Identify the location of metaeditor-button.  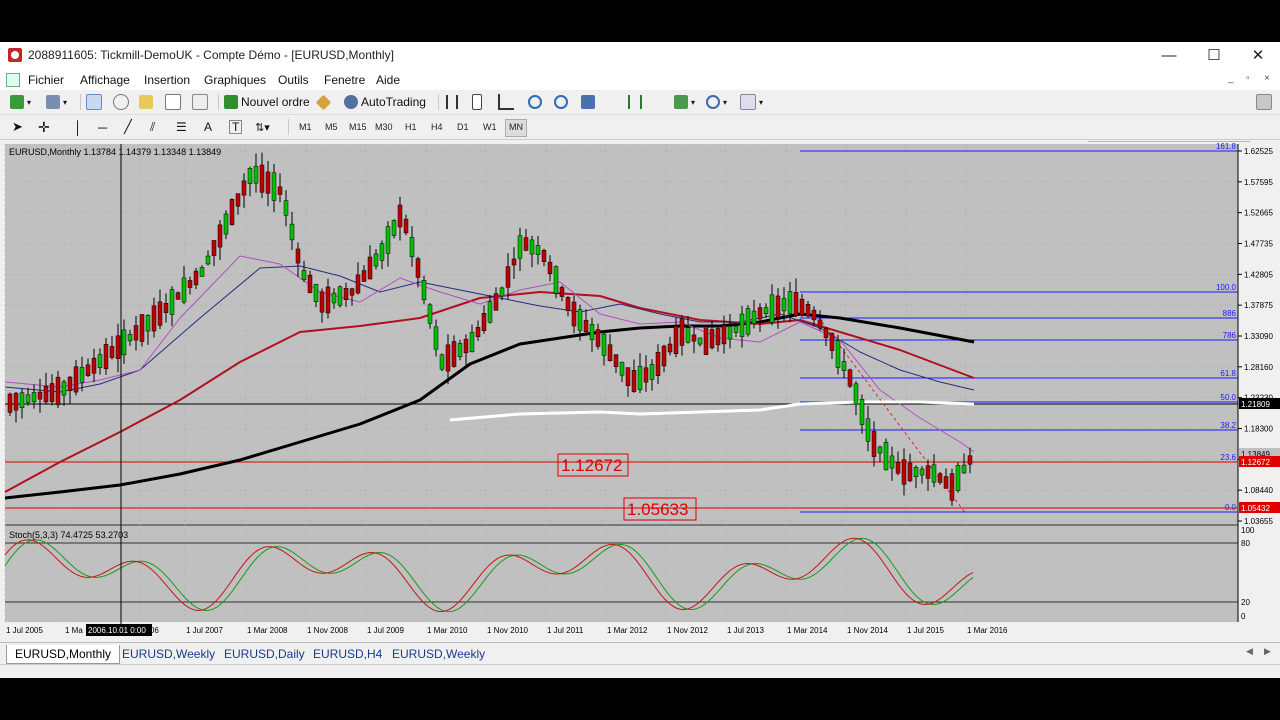
(323, 102).